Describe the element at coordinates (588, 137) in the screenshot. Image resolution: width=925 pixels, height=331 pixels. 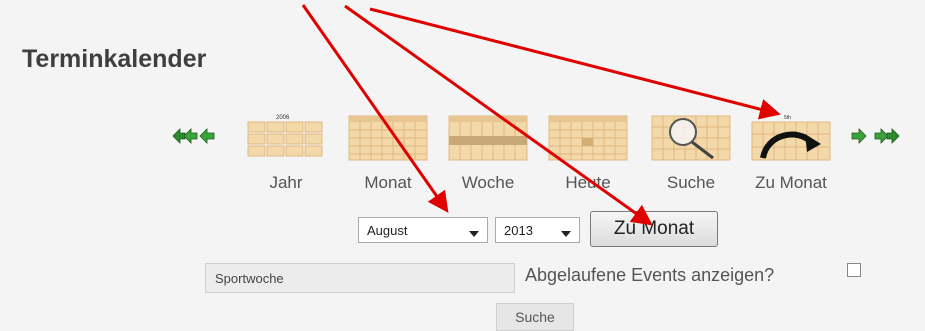
I see `calendar-today-icon` at that location.